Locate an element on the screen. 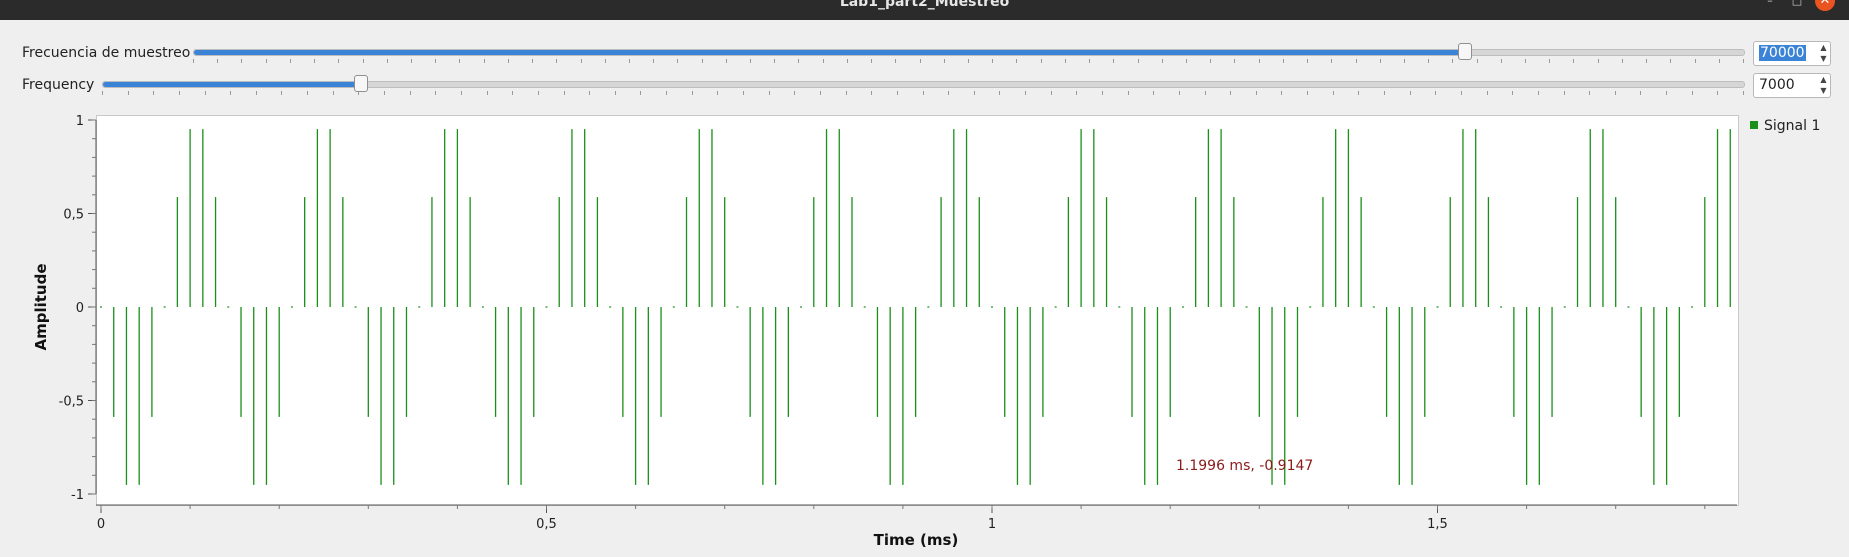 Image resolution: width=1849 pixels, height=557 pixels. legend: Signal 1 is located at coordinates (1785, 126).